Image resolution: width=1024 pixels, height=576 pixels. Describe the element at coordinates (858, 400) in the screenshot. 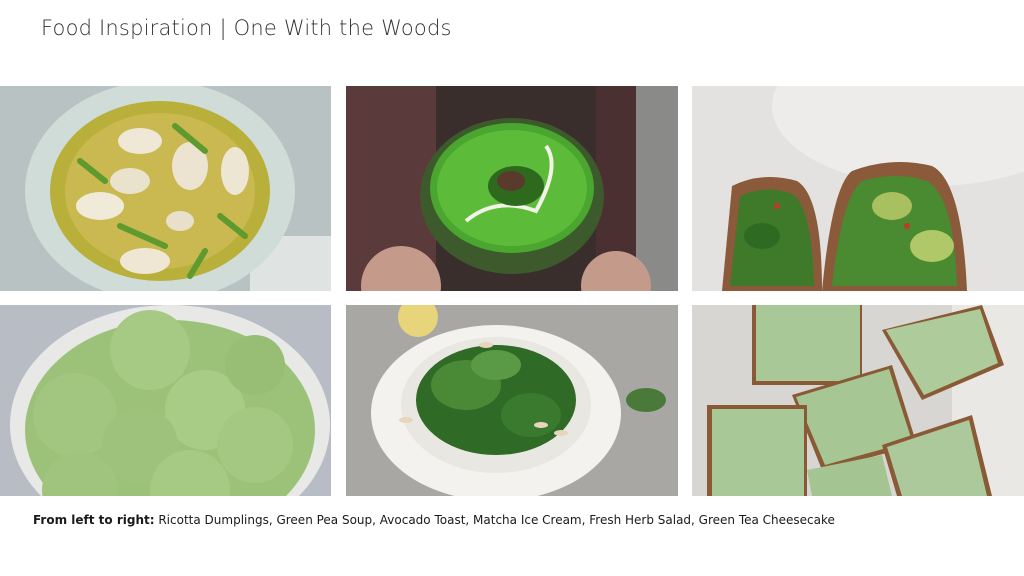

I see `green-tea-cheesecake-photo` at that location.